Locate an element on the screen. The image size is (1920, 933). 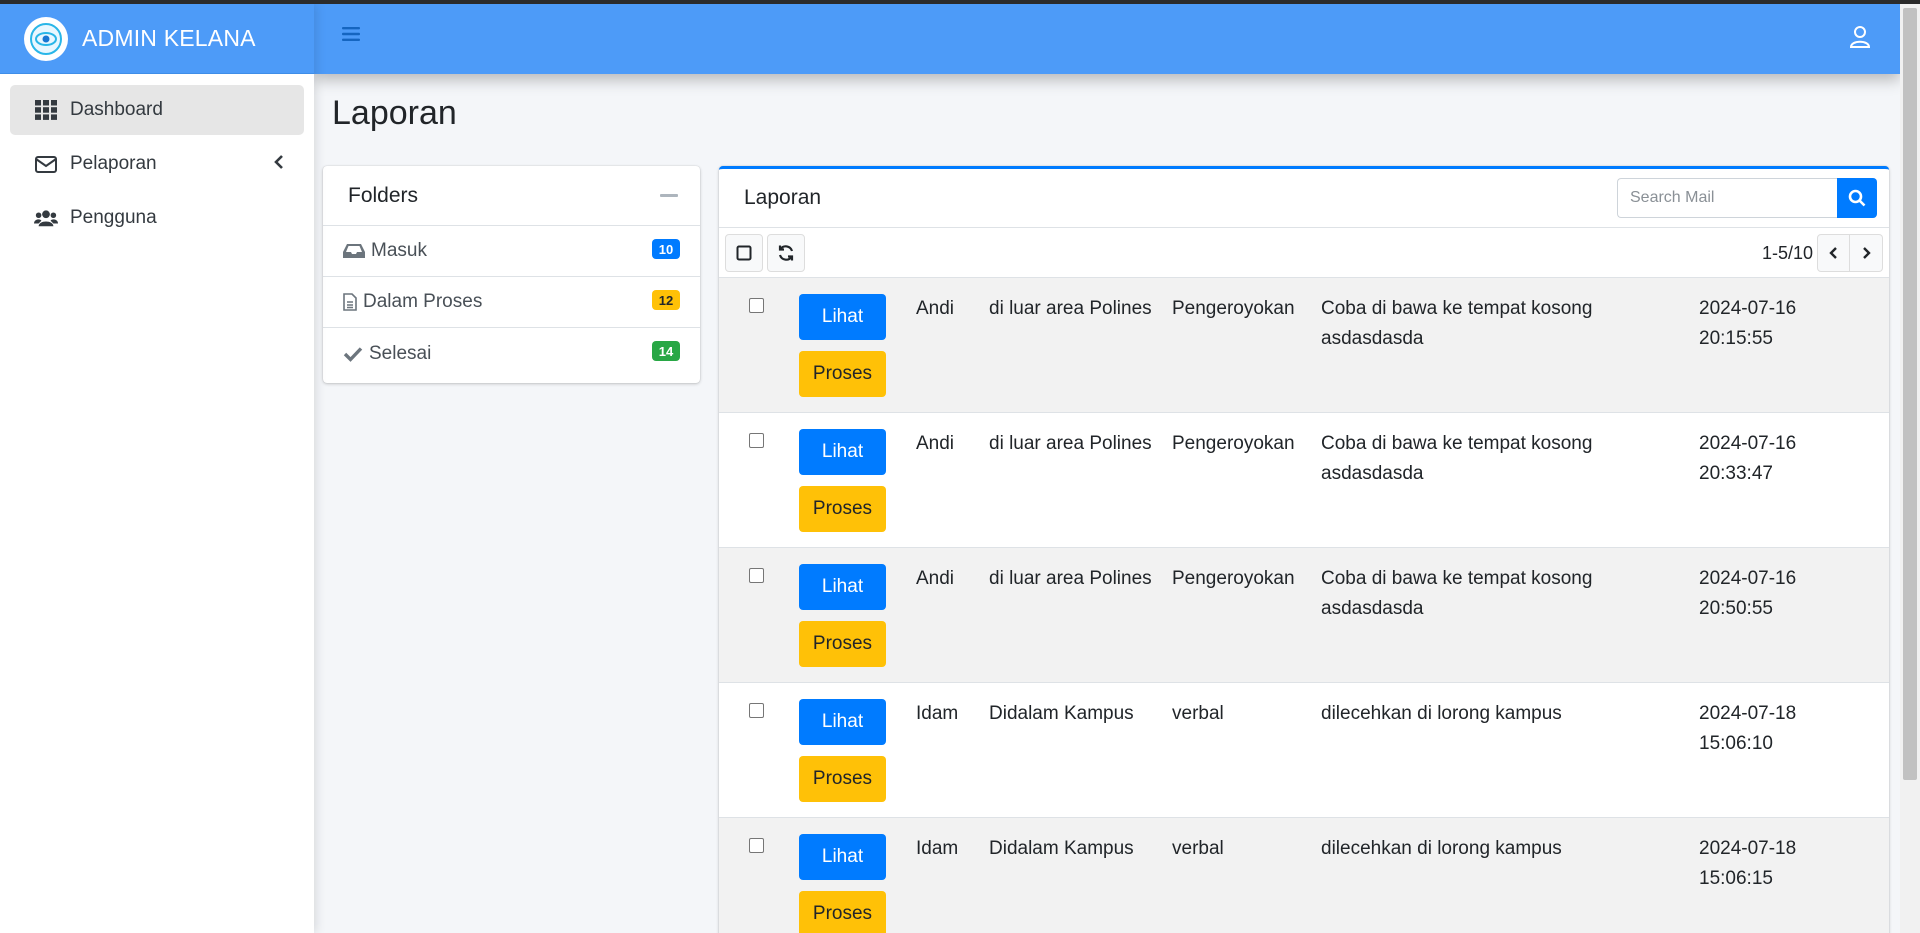
report-time: 15:06:15 is located at coordinates (1736, 878).